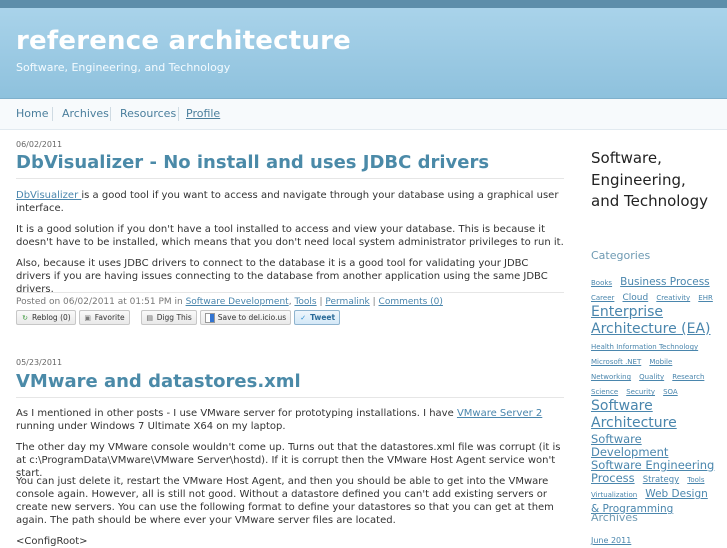 The image size is (727, 548). What do you see at coordinates (614, 495) in the screenshot?
I see `category-tag: Virtualization` at bounding box center [614, 495].